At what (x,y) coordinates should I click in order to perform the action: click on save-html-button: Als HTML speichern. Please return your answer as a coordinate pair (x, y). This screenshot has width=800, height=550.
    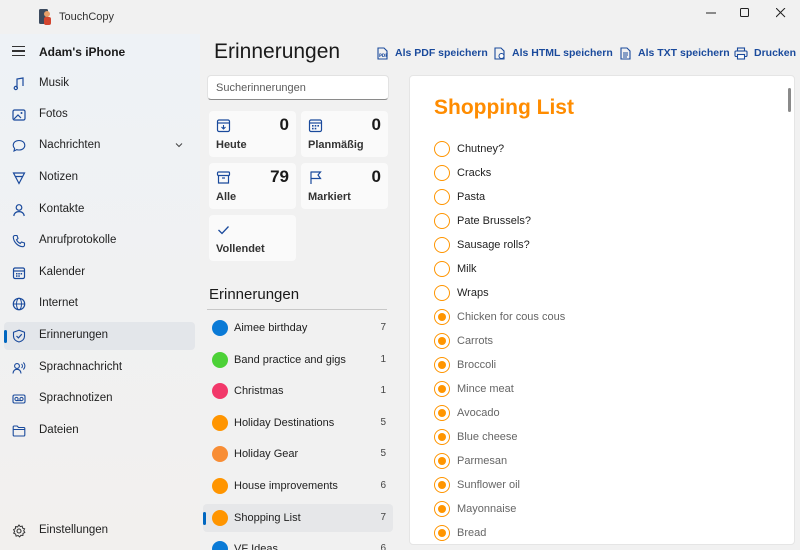
    Looking at the image, I should click on (553, 53).